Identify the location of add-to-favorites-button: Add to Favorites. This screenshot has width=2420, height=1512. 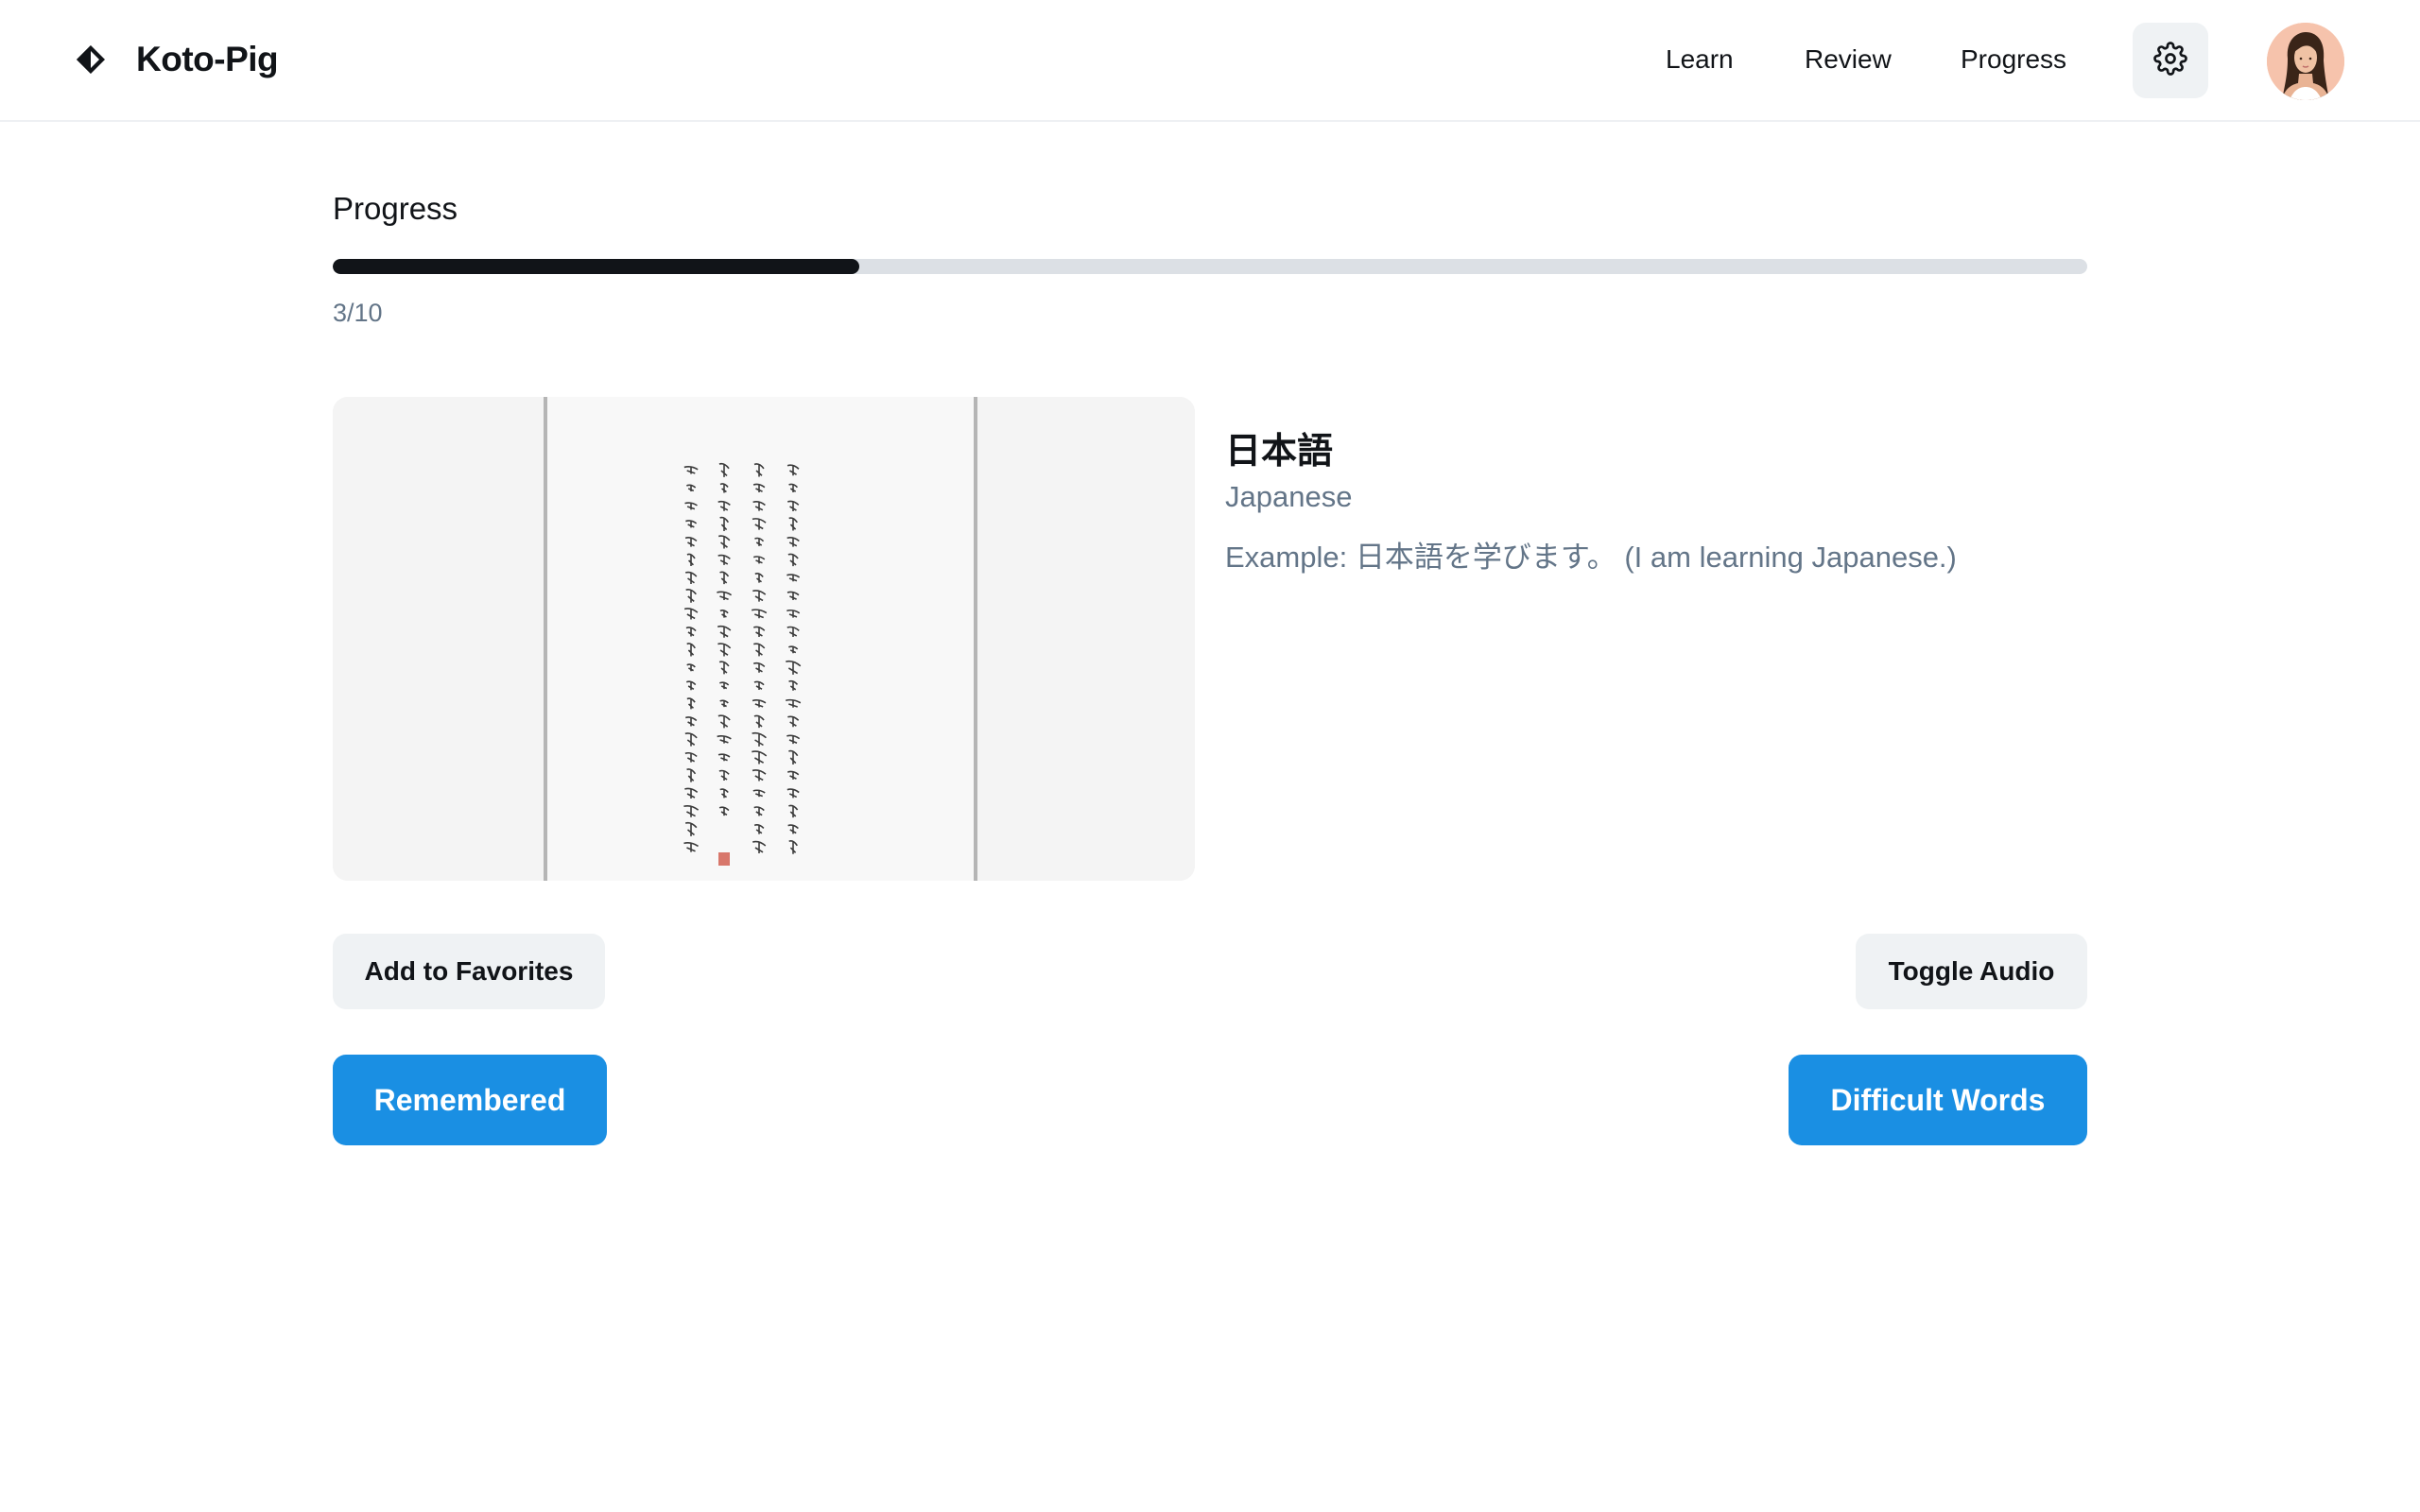
(469, 971).